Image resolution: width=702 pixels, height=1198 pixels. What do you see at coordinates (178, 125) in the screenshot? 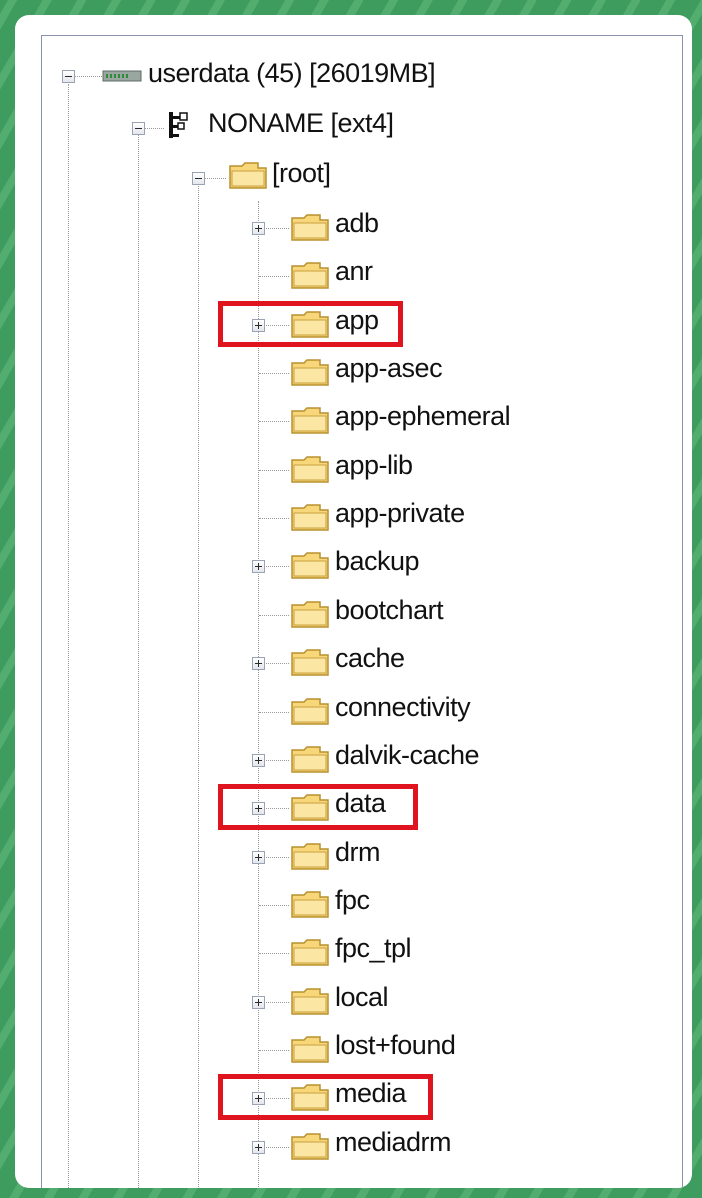
I see `filesystem-icon` at bounding box center [178, 125].